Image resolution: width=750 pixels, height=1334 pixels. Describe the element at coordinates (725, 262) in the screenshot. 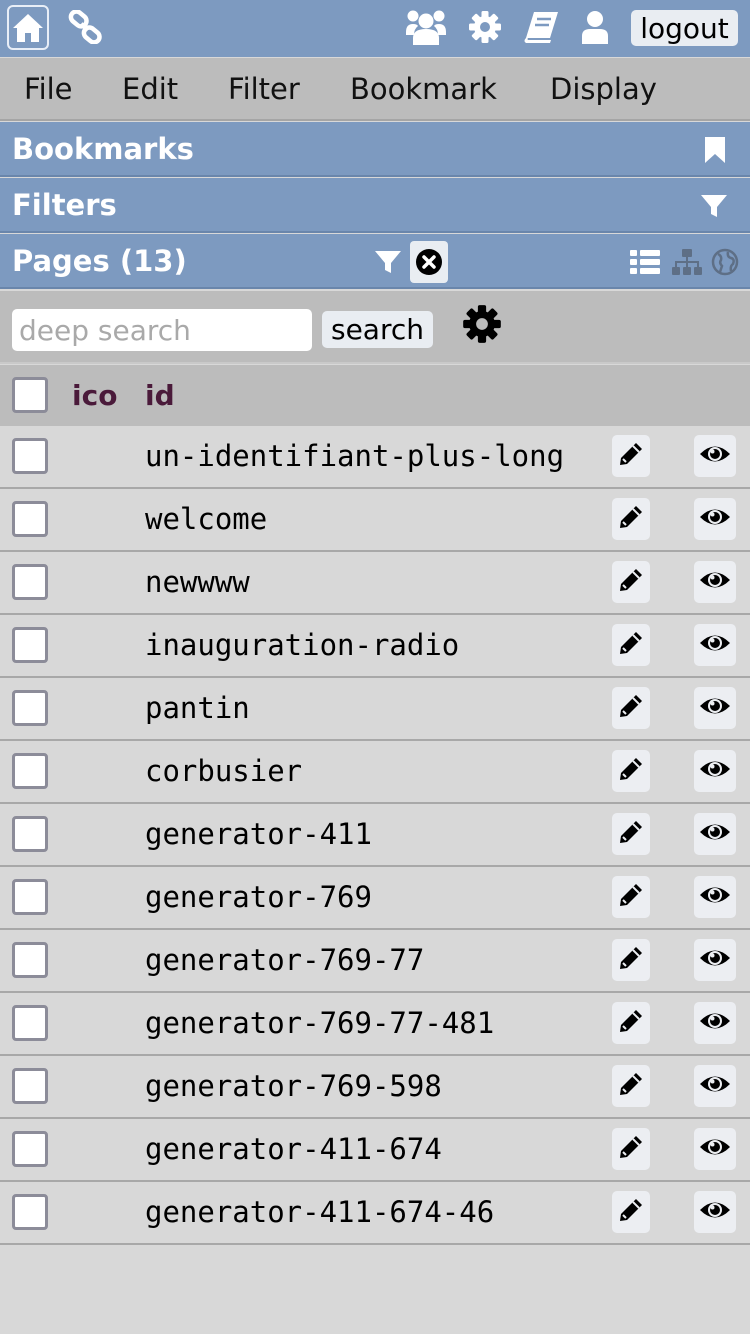

I see `globe-icon` at that location.